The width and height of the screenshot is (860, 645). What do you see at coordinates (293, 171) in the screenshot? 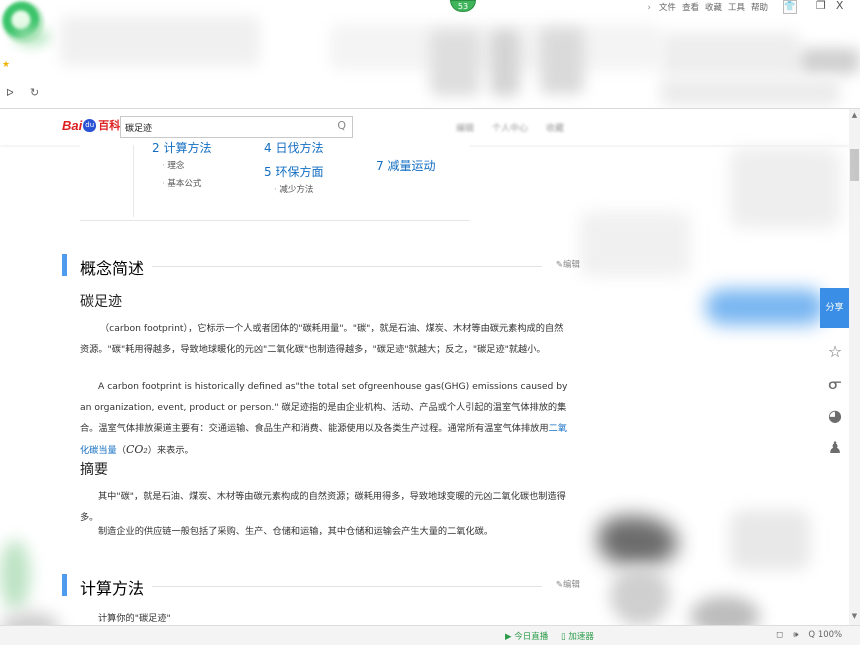
I see `toc-item-environment: 5 环保方面` at bounding box center [293, 171].